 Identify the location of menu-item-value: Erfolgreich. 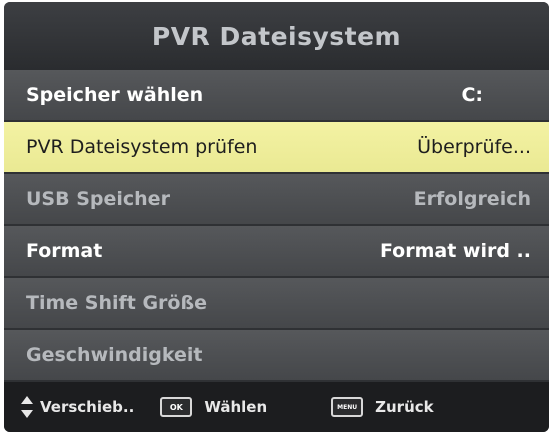
(472, 199).